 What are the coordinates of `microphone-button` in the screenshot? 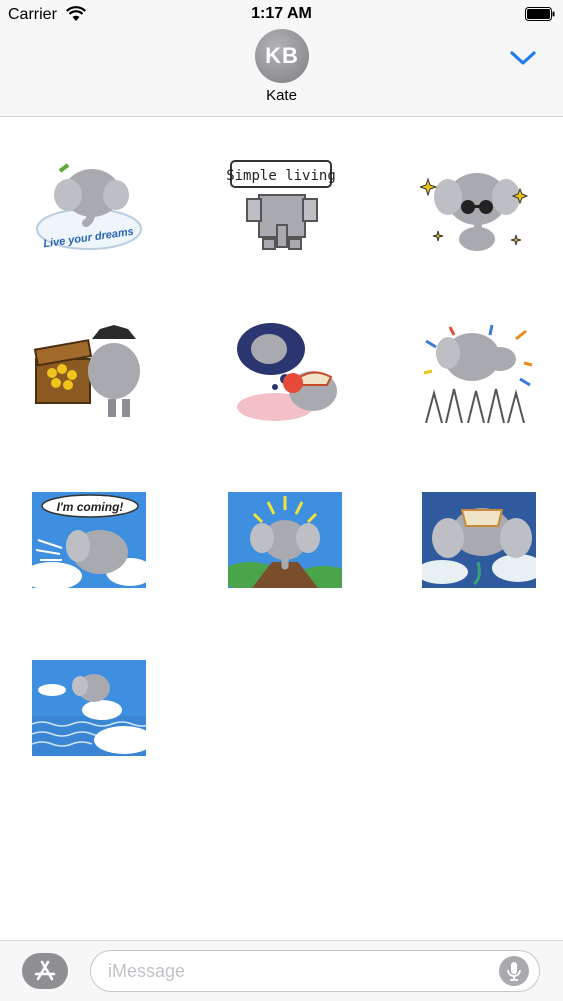 It's located at (514, 971).